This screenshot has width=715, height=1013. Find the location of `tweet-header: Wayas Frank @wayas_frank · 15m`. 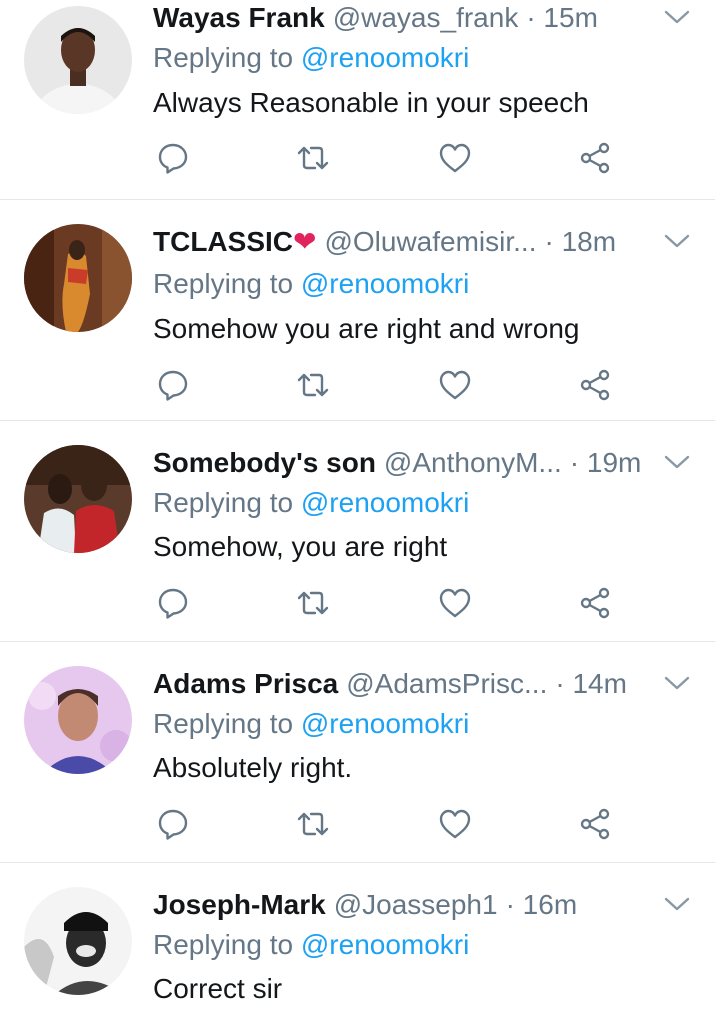

tweet-header: Wayas Frank @wayas_frank · 15m is located at coordinates (404, 18).